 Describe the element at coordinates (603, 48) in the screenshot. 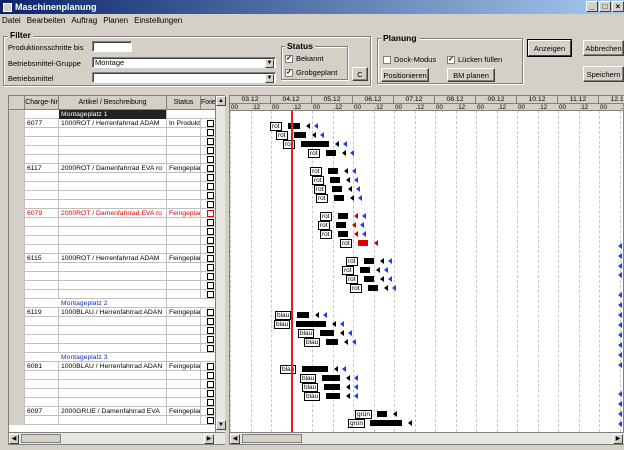

I see `abbrechen-button: Abbrechen` at that location.